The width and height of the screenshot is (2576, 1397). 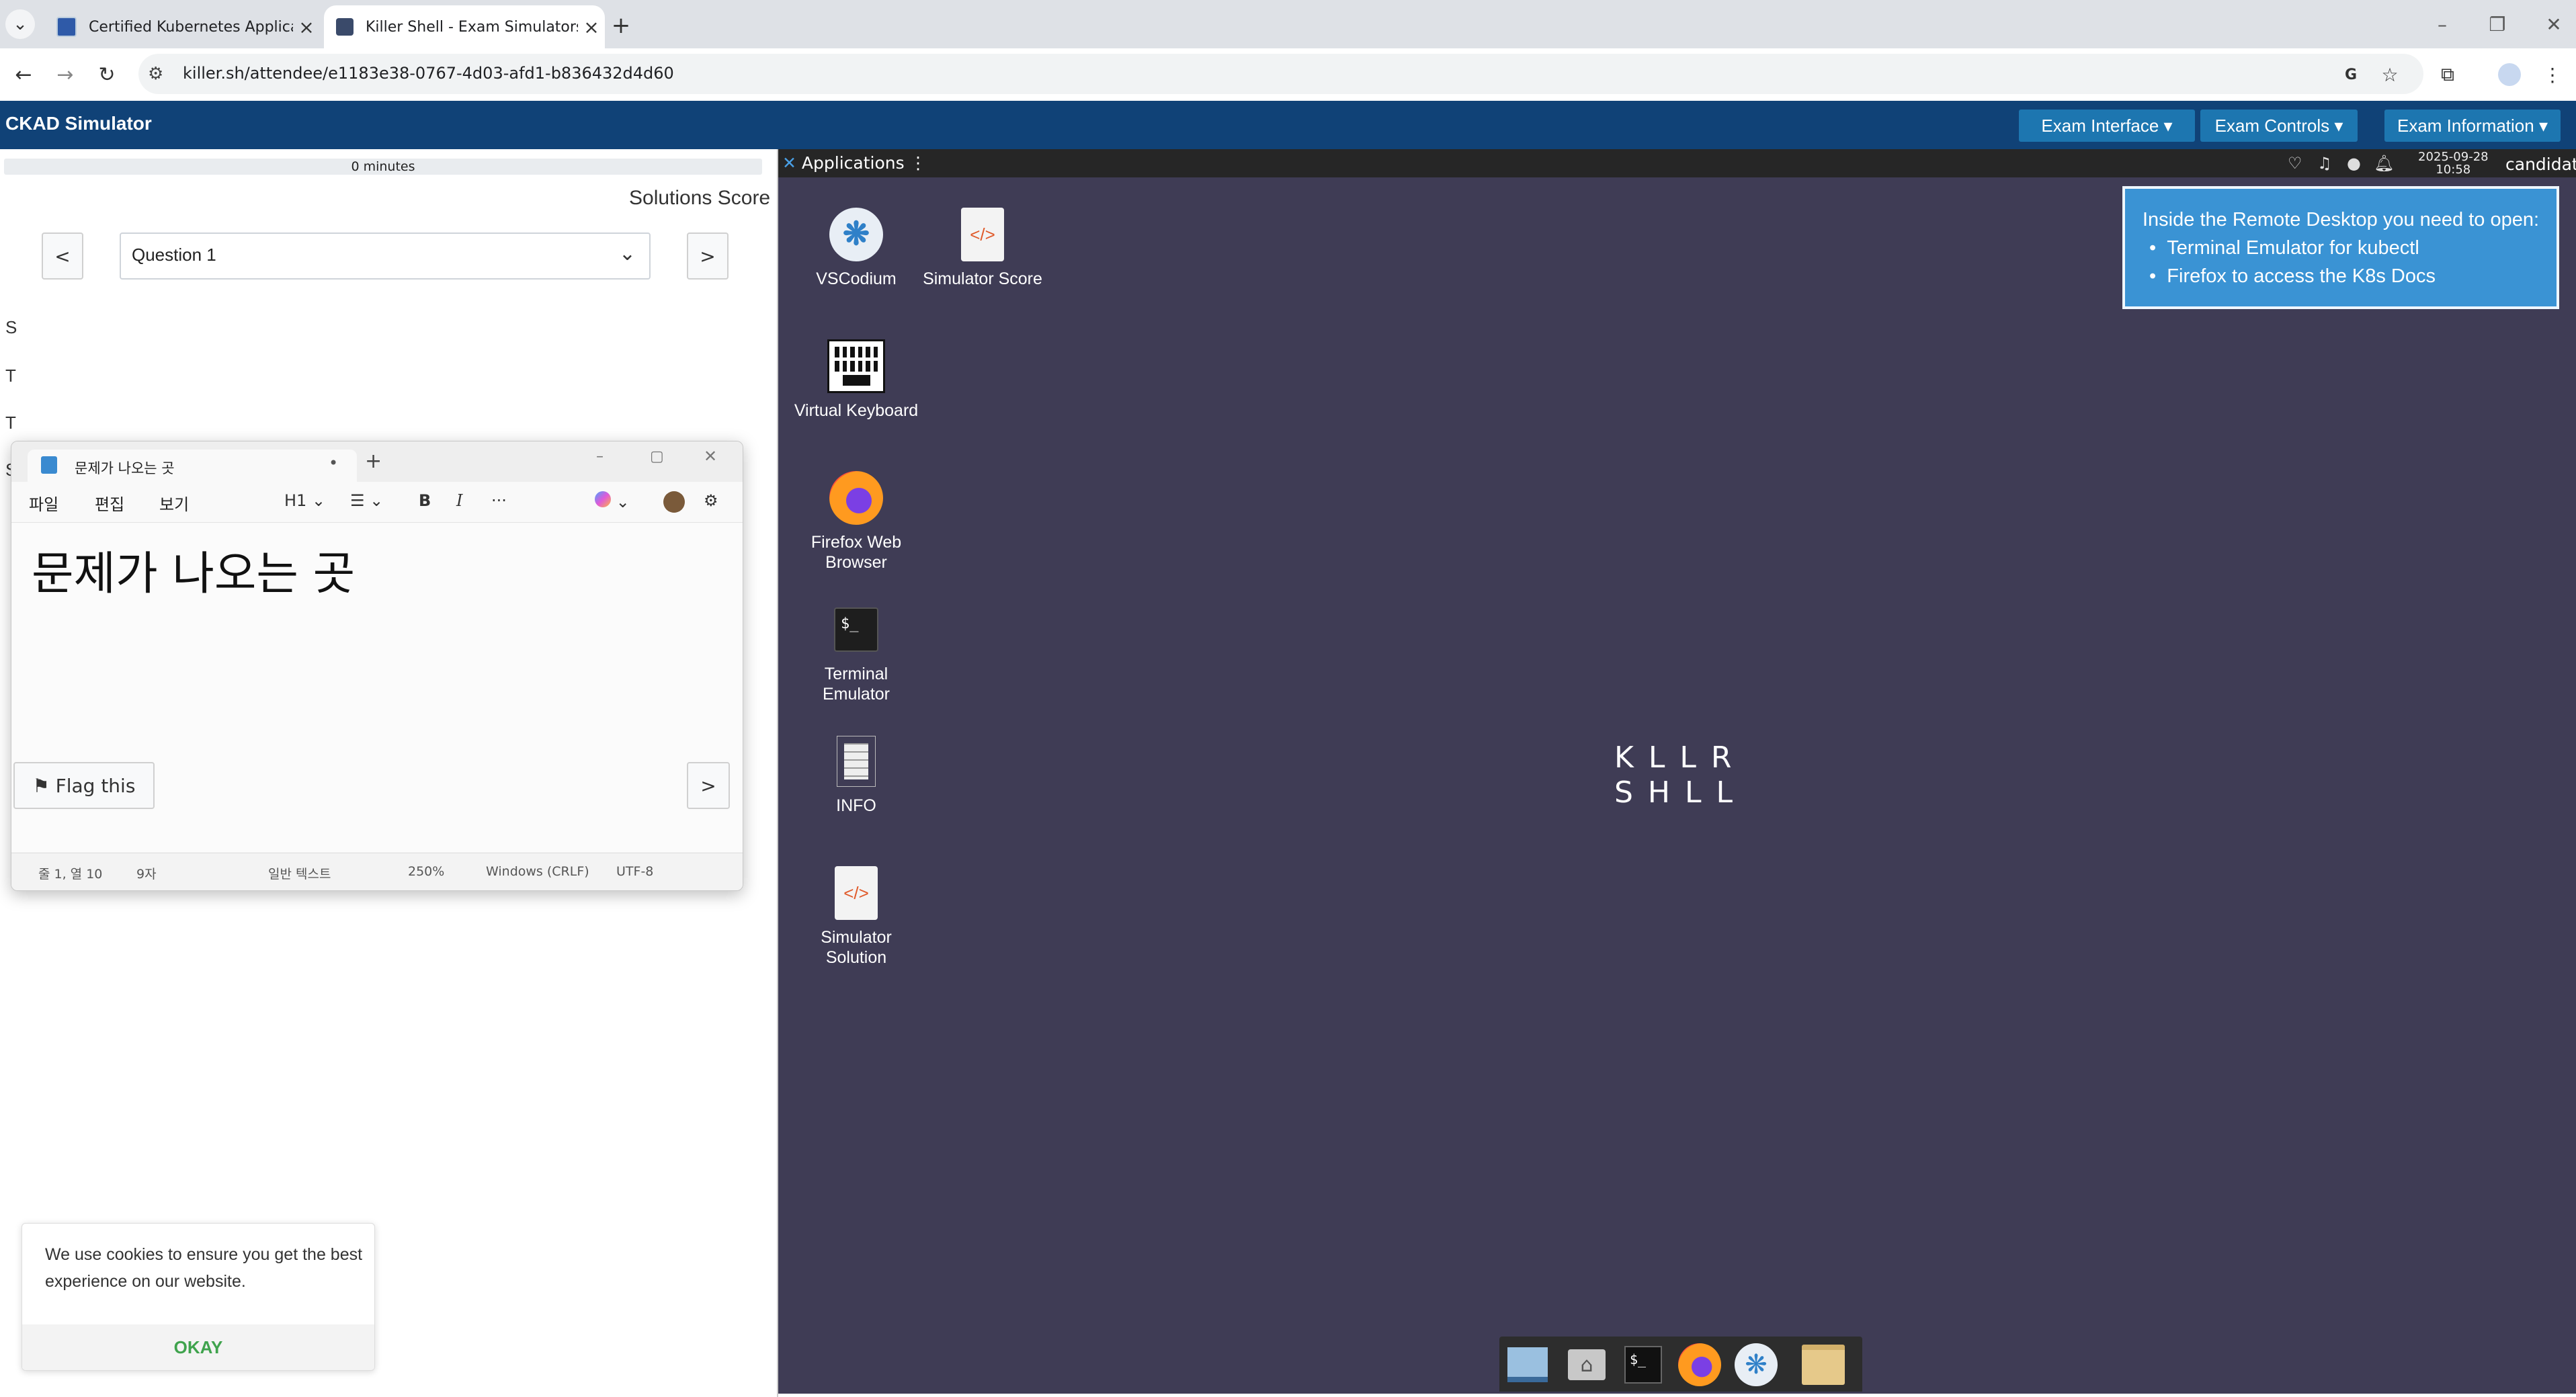 I want to click on desktop-icon-label: INFO, so click(x=856, y=805).